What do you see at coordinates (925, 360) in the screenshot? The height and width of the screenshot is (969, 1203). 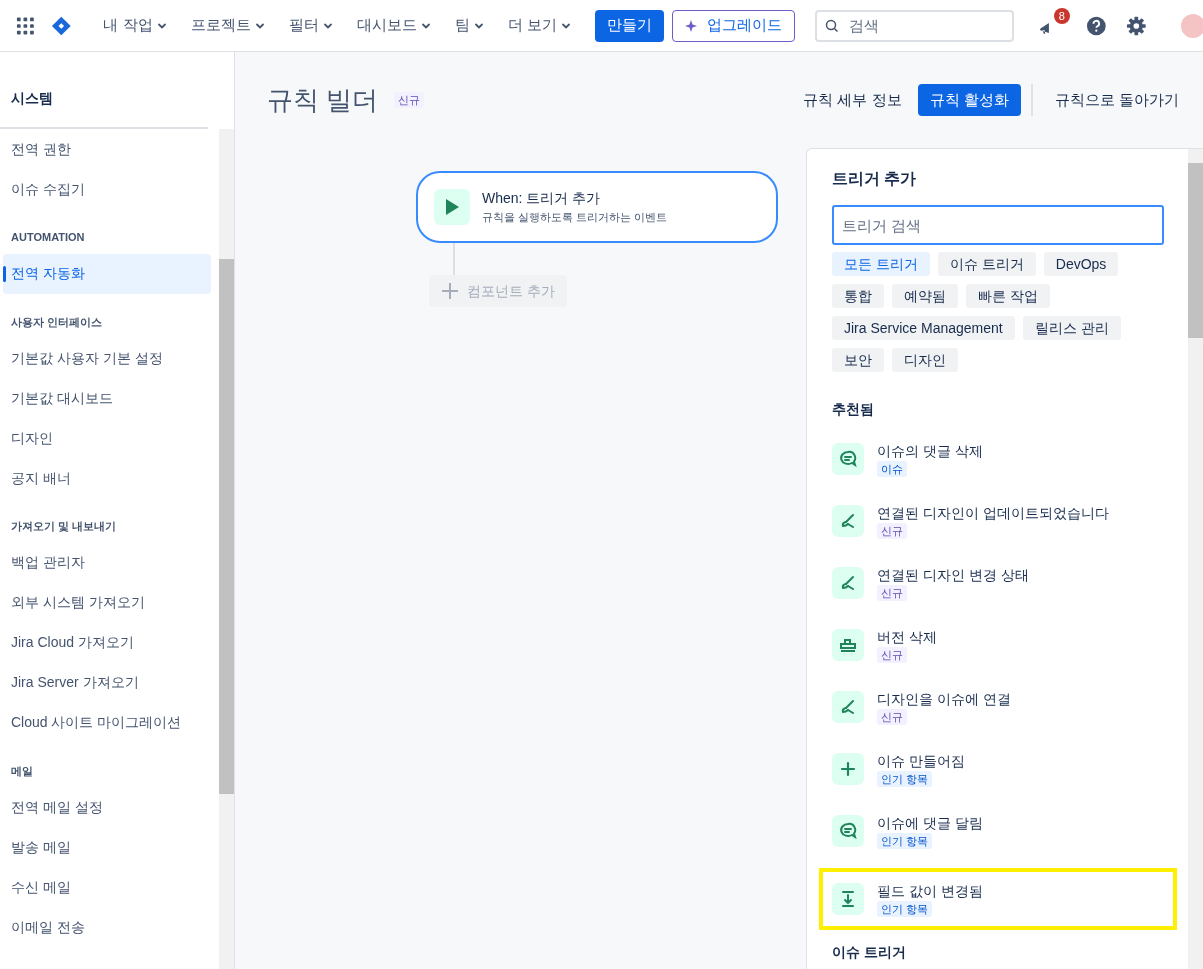 I see `filter-chip: 디자인` at bounding box center [925, 360].